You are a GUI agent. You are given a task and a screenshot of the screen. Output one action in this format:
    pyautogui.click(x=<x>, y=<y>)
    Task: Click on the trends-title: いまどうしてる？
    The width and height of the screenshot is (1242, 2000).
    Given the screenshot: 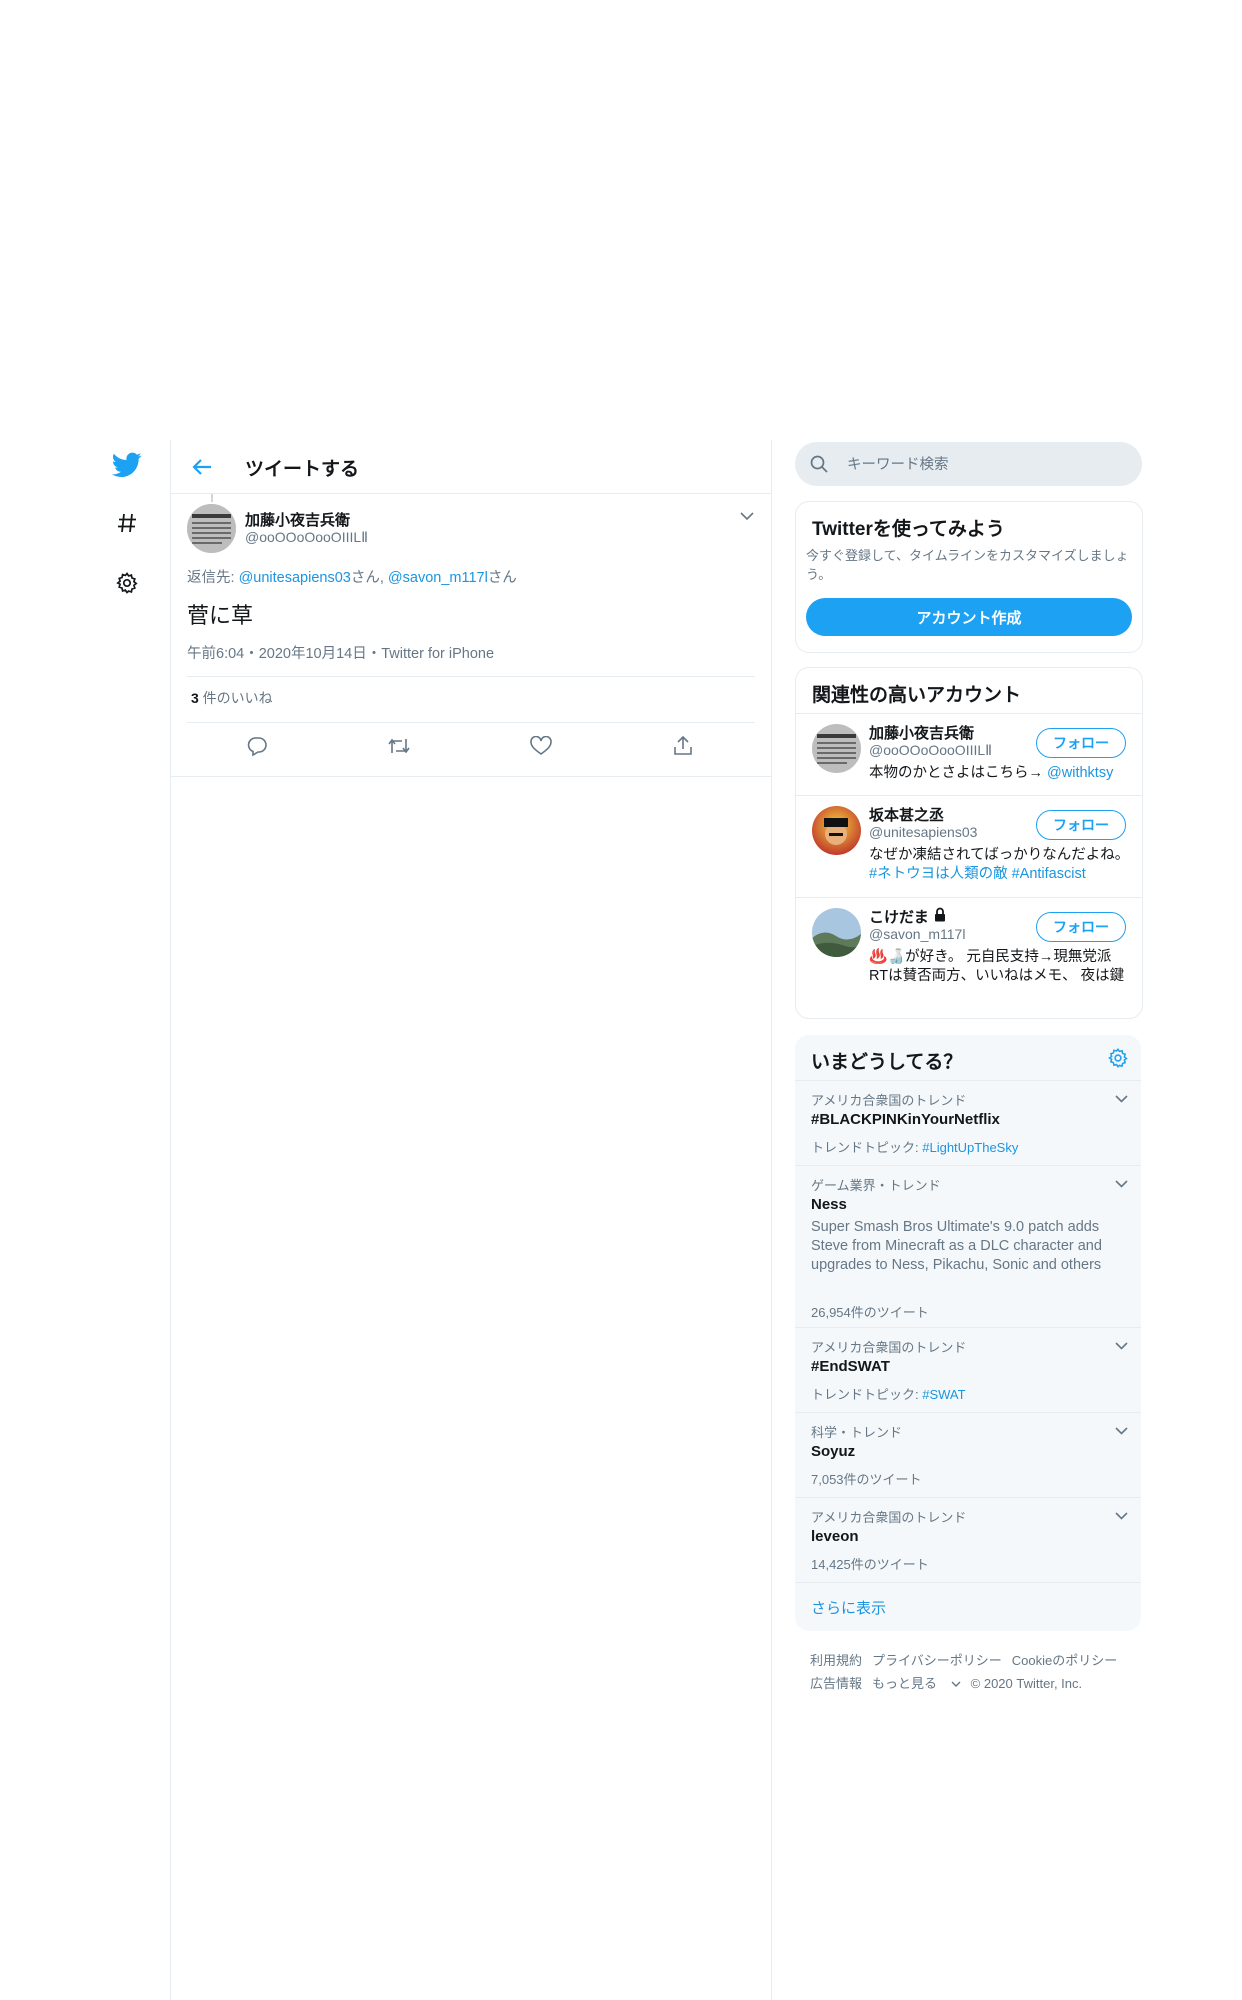 What is the action you would take?
    pyautogui.click(x=887, y=1062)
    